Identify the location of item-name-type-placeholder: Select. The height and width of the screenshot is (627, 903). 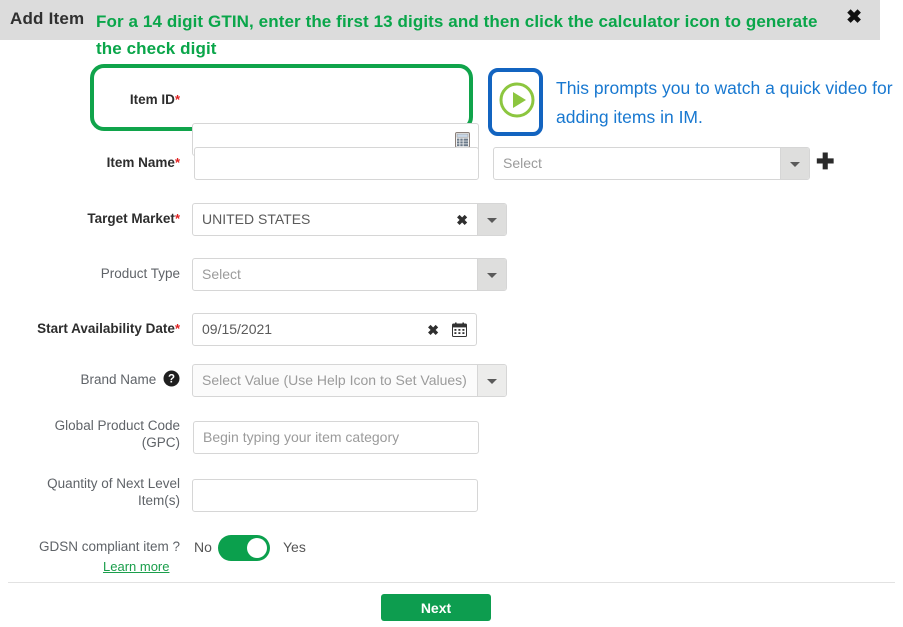
(522, 163).